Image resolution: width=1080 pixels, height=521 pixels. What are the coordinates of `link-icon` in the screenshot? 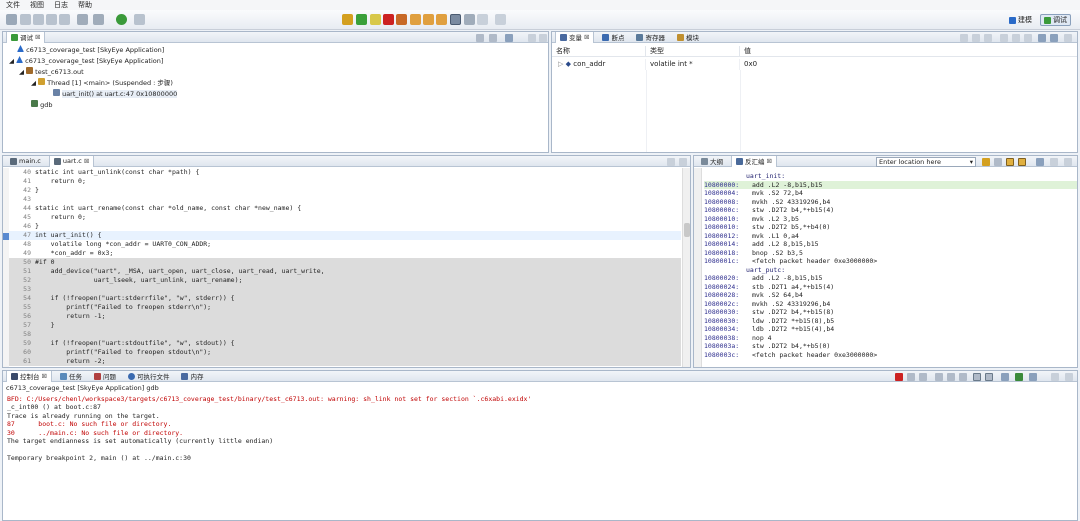 It's located at (998, 162).